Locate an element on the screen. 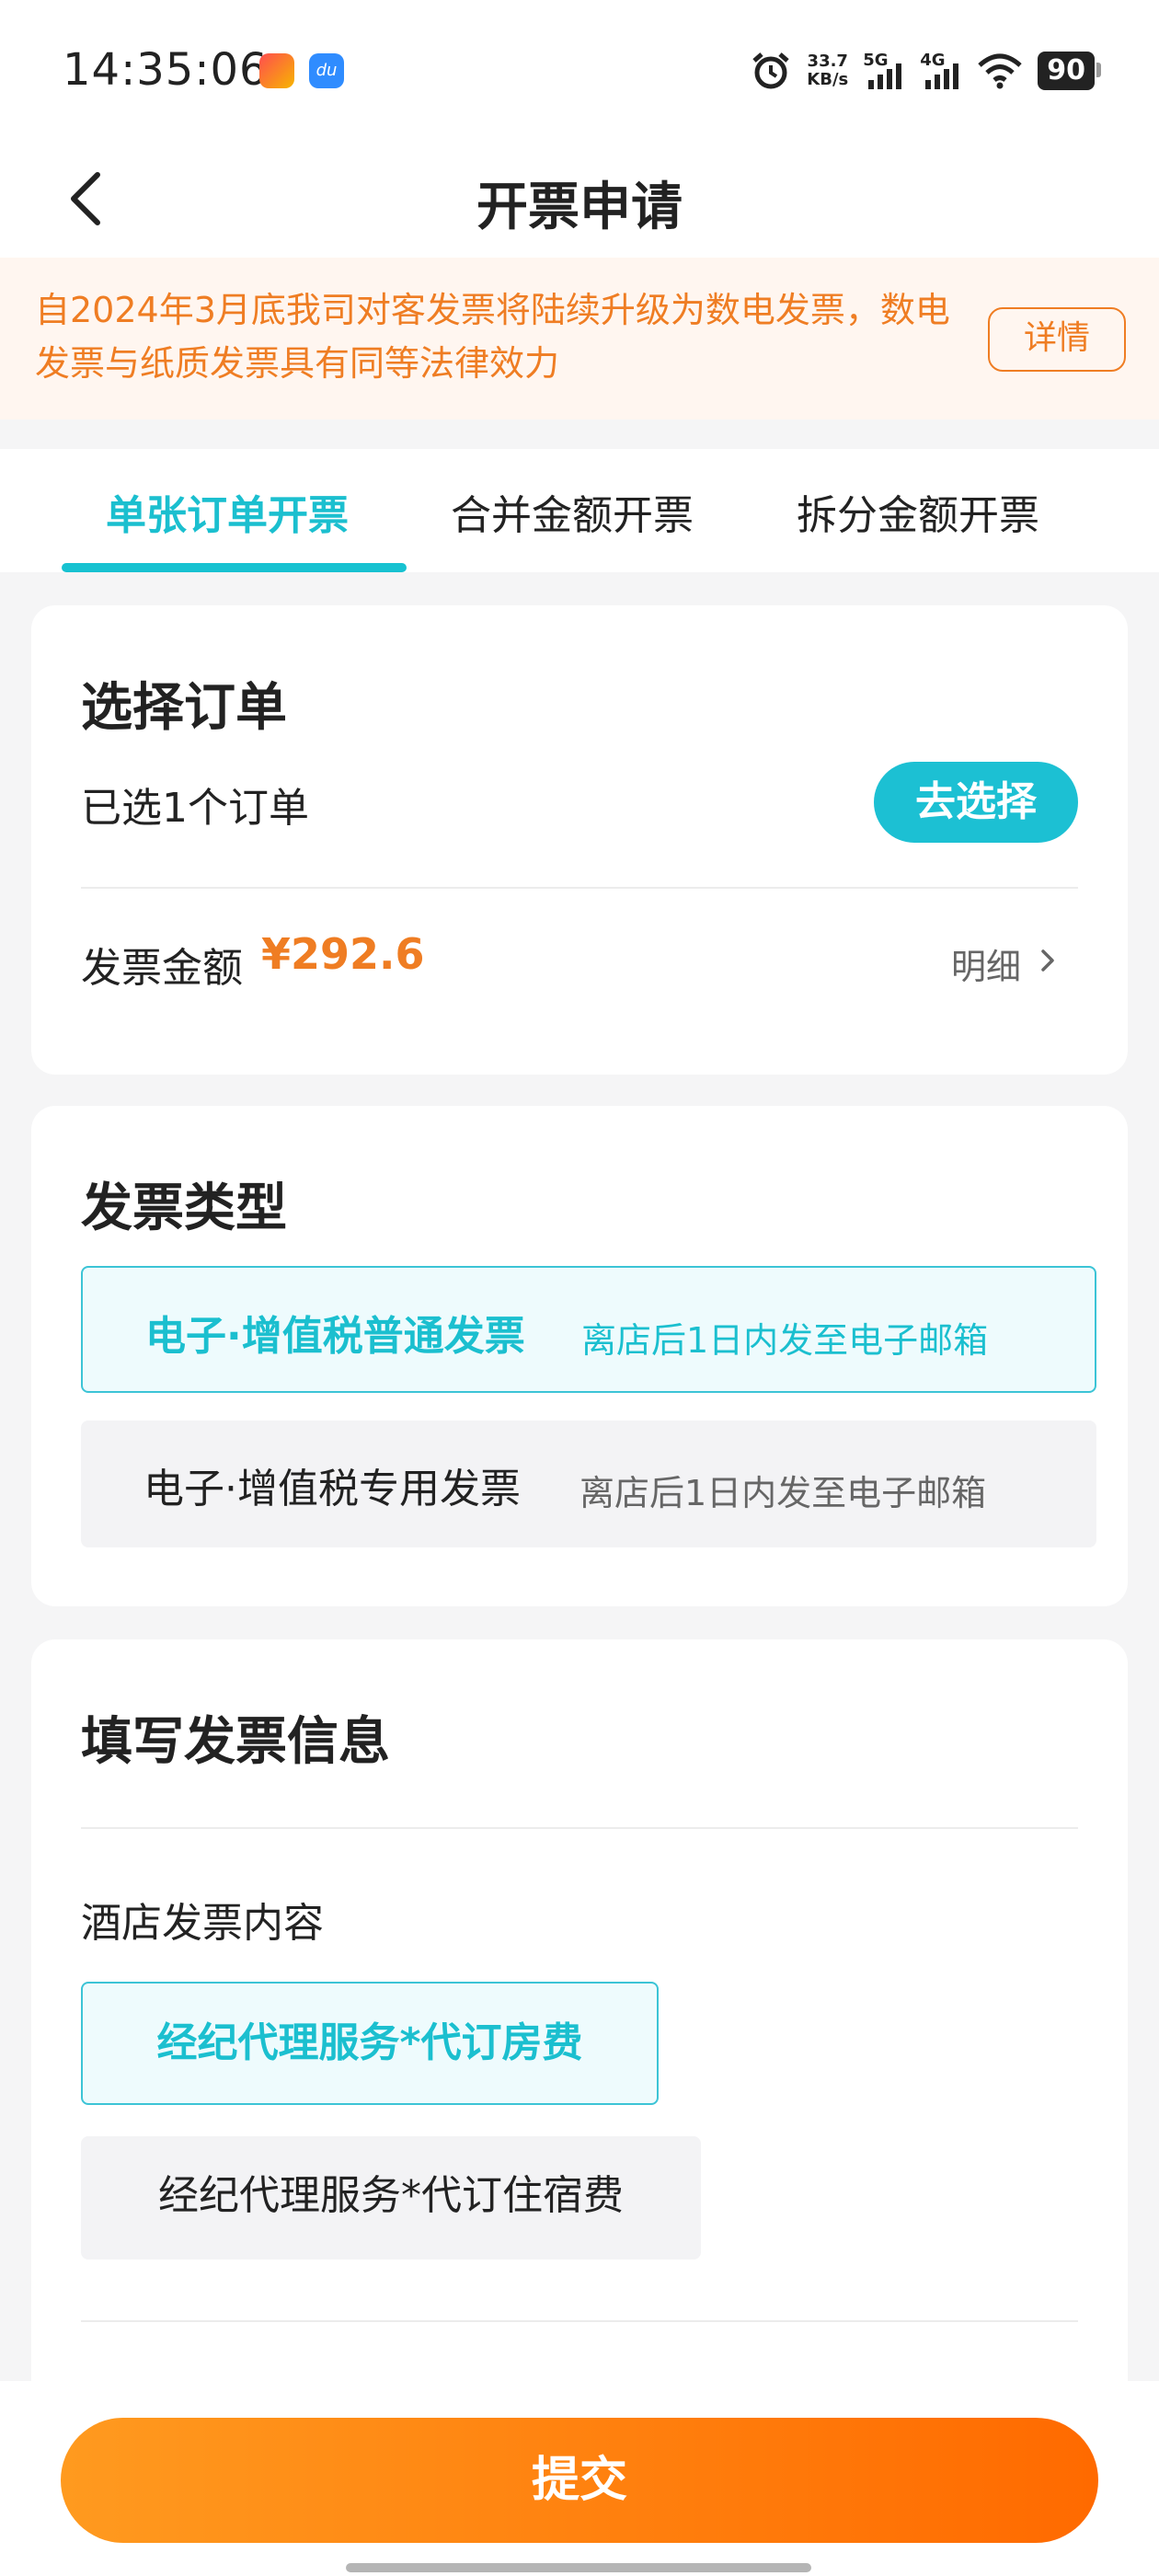 The width and height of the screenshot is (1159, 2576). invoice-type-option-special: 电子·增值税专用发票 离店后1日内发至电子邮箱 is located at coordinates (588, 1483).